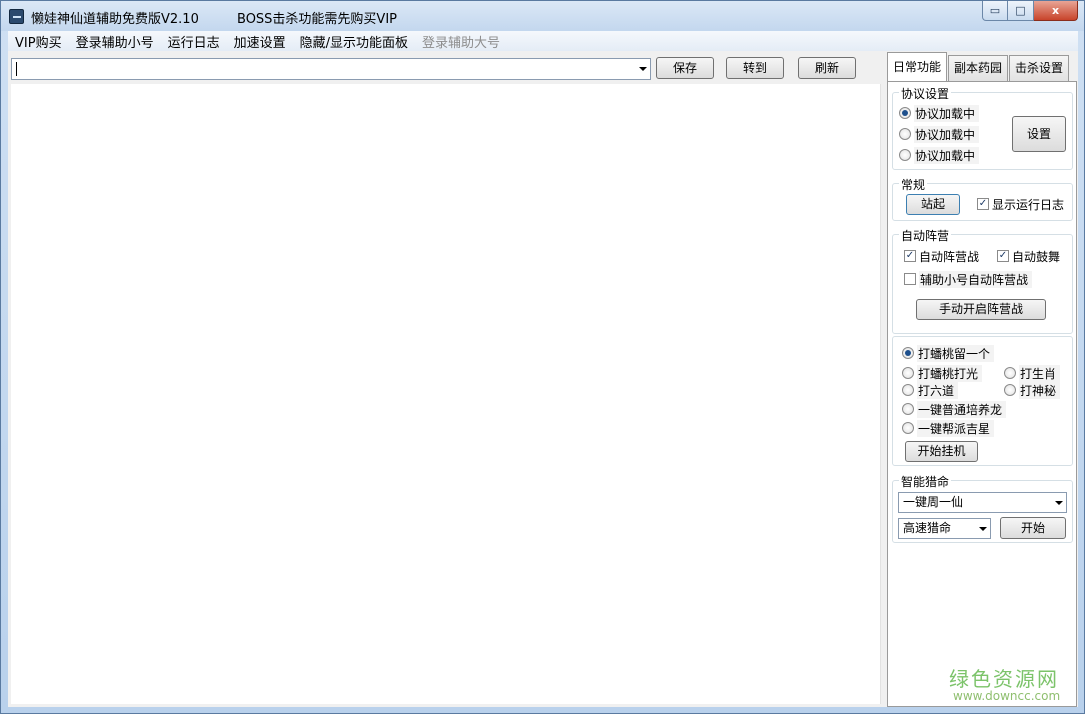 This screenshot has width=1085, height=714. I want to click on menu-bar: VIP购买 登录辅助小号 运行日志 加速设置 隐藏/显示功能面板 登录辅助大号, so click(543, 41).